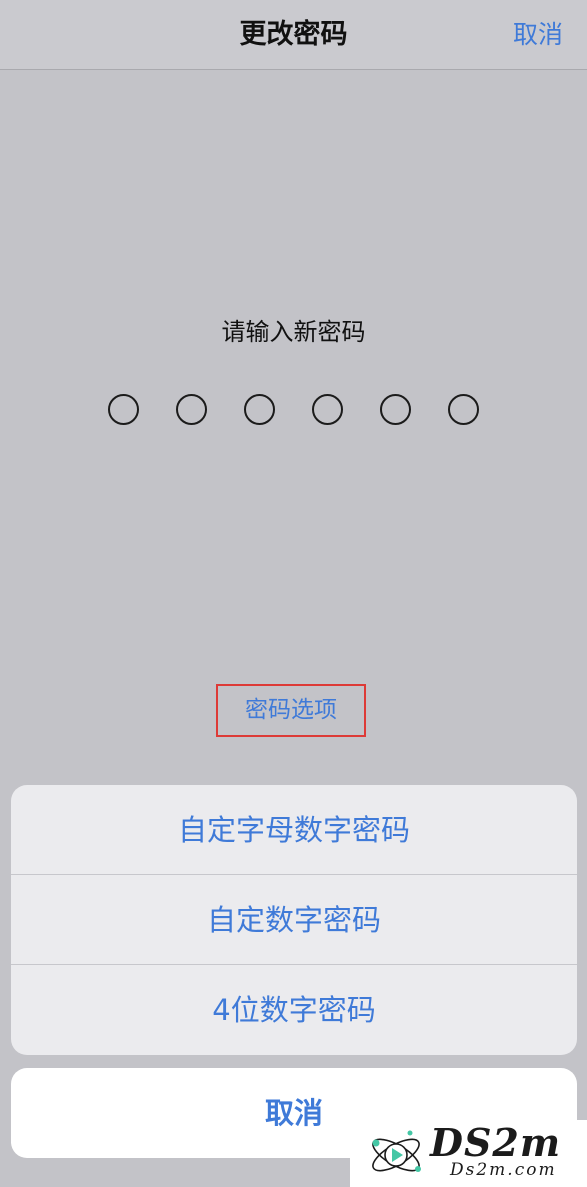 This screenshot has width=587, height=1187. What do you see at coordinates (294, 830) in the screenshot?
I see `option-custom-alphanumeric: 自定字母数字密码` at bounding box center [294, 830].